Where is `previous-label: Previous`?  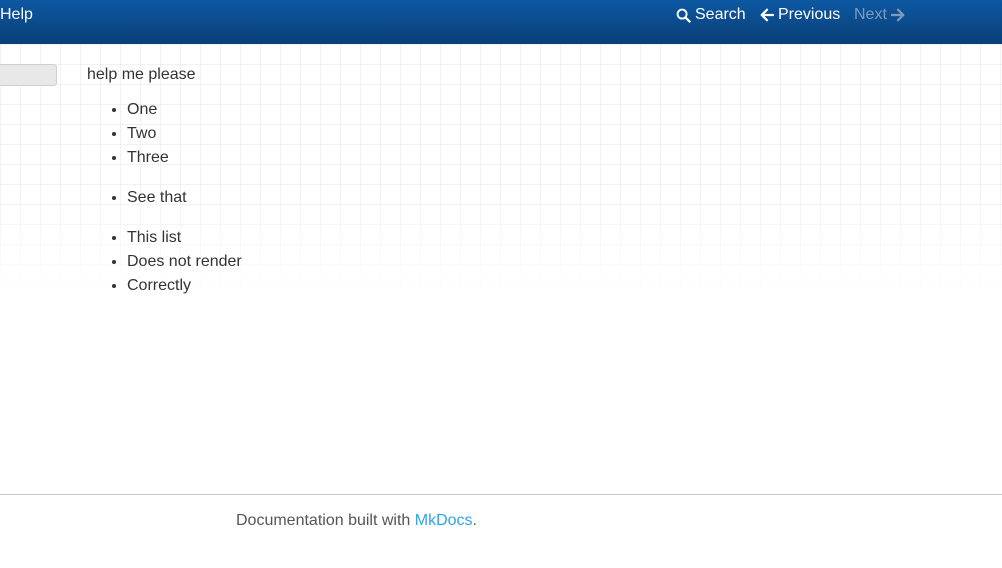
previous-label: Previous is located at coordinates (809, 14).